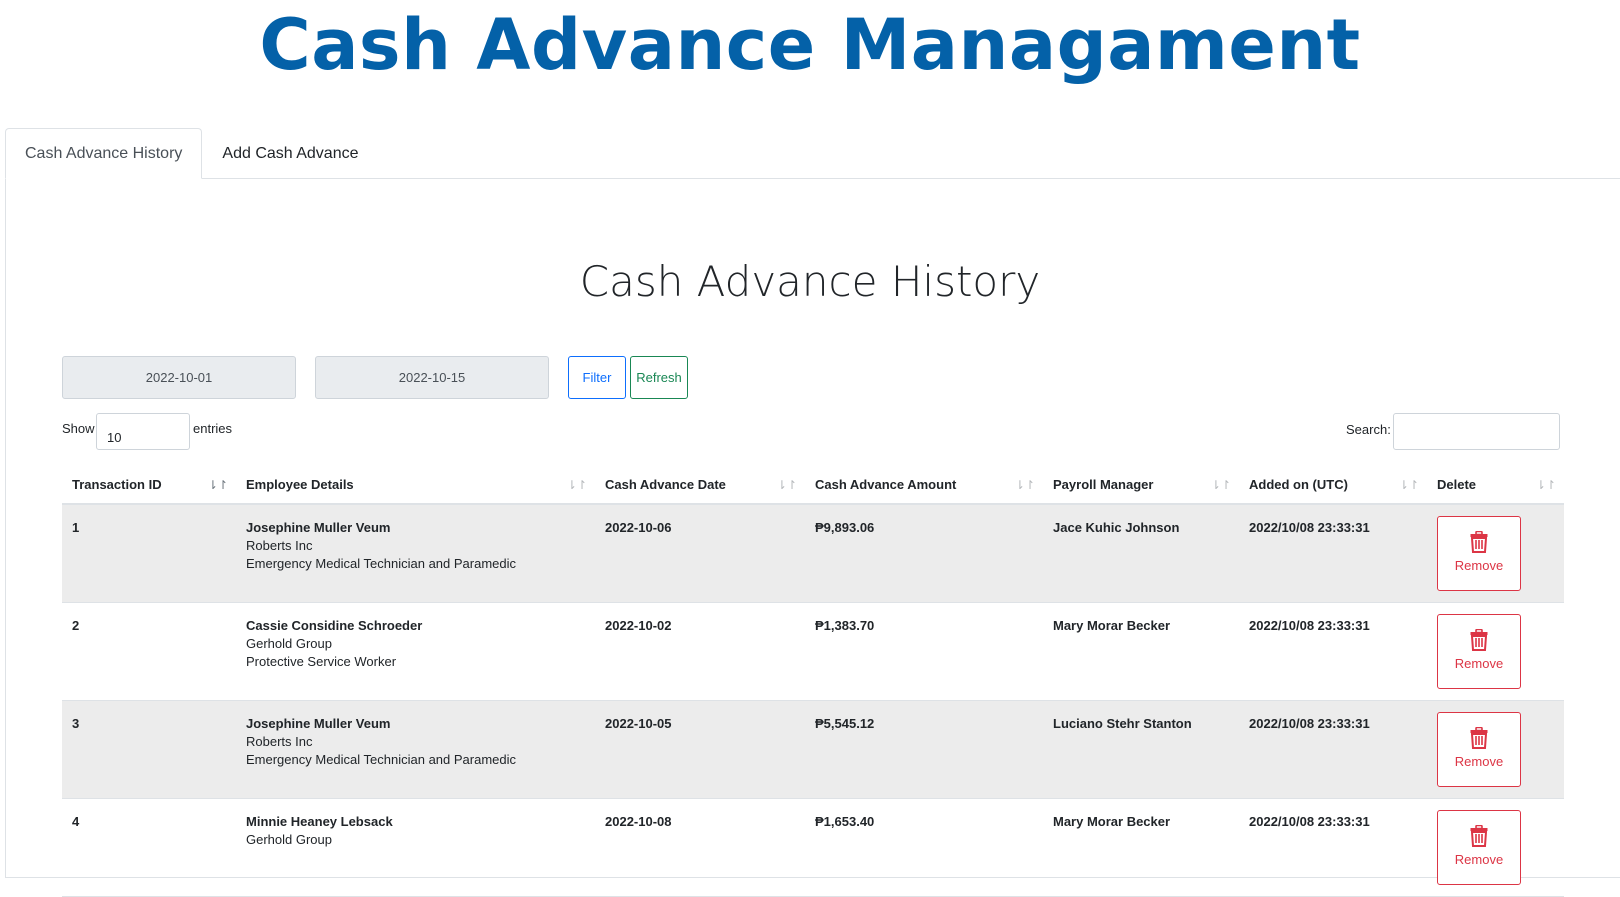  What do you see at coordinates (149, 847) in the screenshot?
I see `transaction-id-cell: 4` at bounding box center [149, 847].